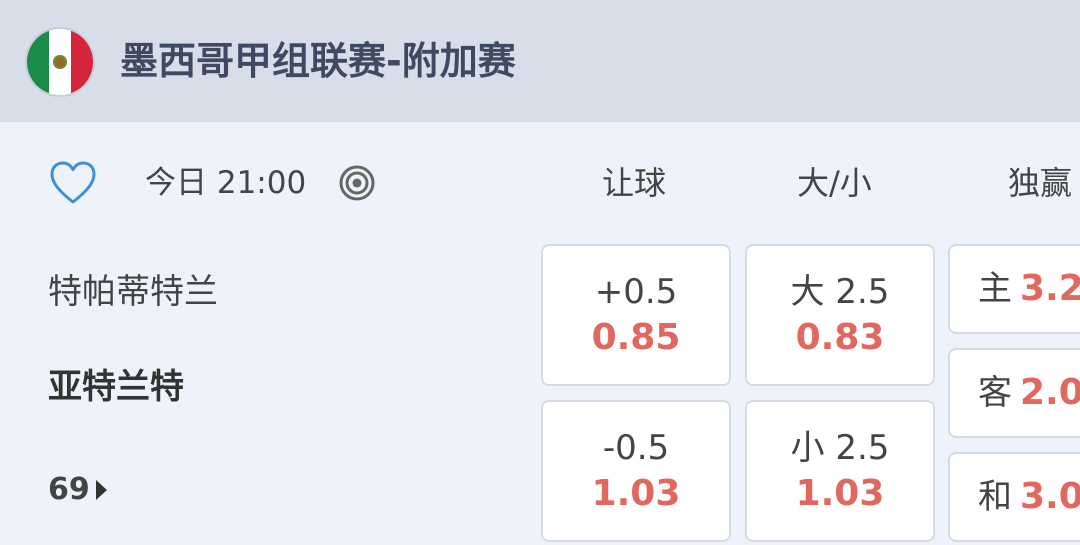 This screenshot has width=1080, height=545. I want to click on mexico-flag-icon, so click(60, 62).